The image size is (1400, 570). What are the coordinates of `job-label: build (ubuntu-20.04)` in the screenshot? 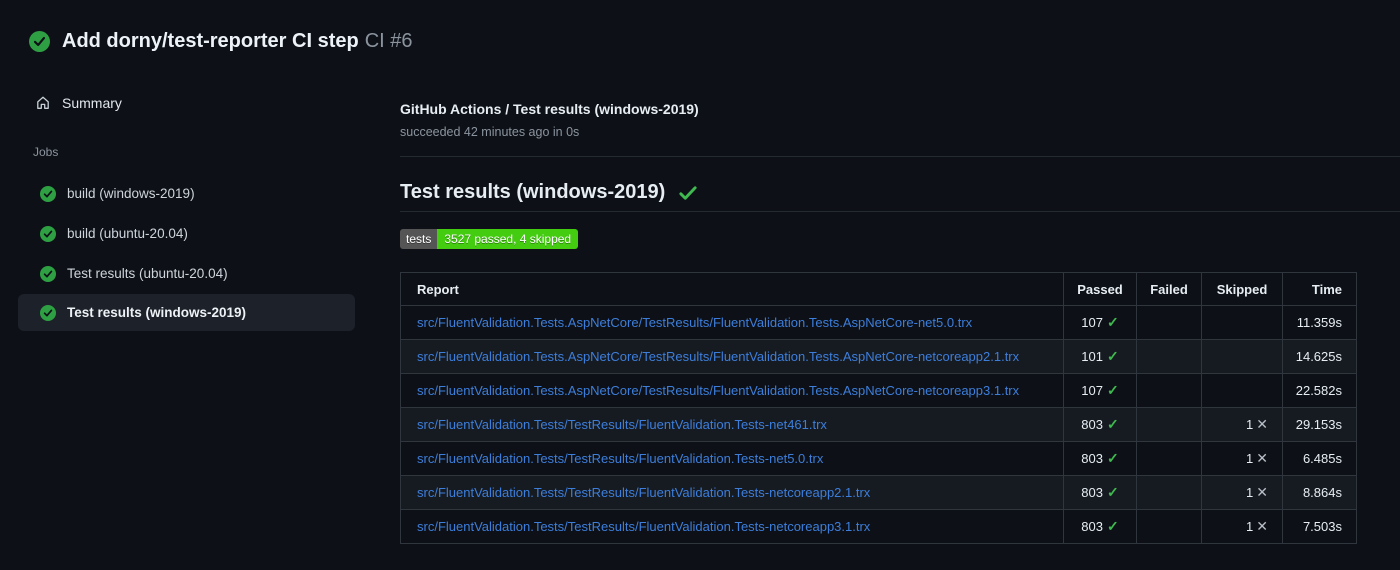 It's located at (127, 233).